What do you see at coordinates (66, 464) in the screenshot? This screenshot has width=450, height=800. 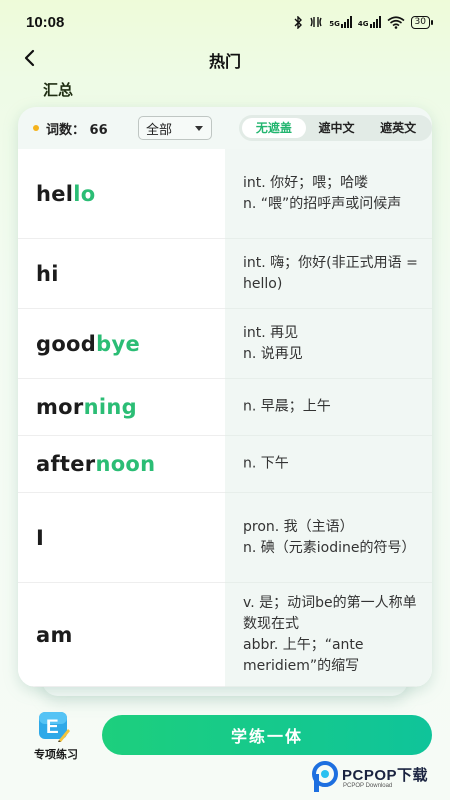 I see `word-prefix: after` at bounding box center [66, 464].